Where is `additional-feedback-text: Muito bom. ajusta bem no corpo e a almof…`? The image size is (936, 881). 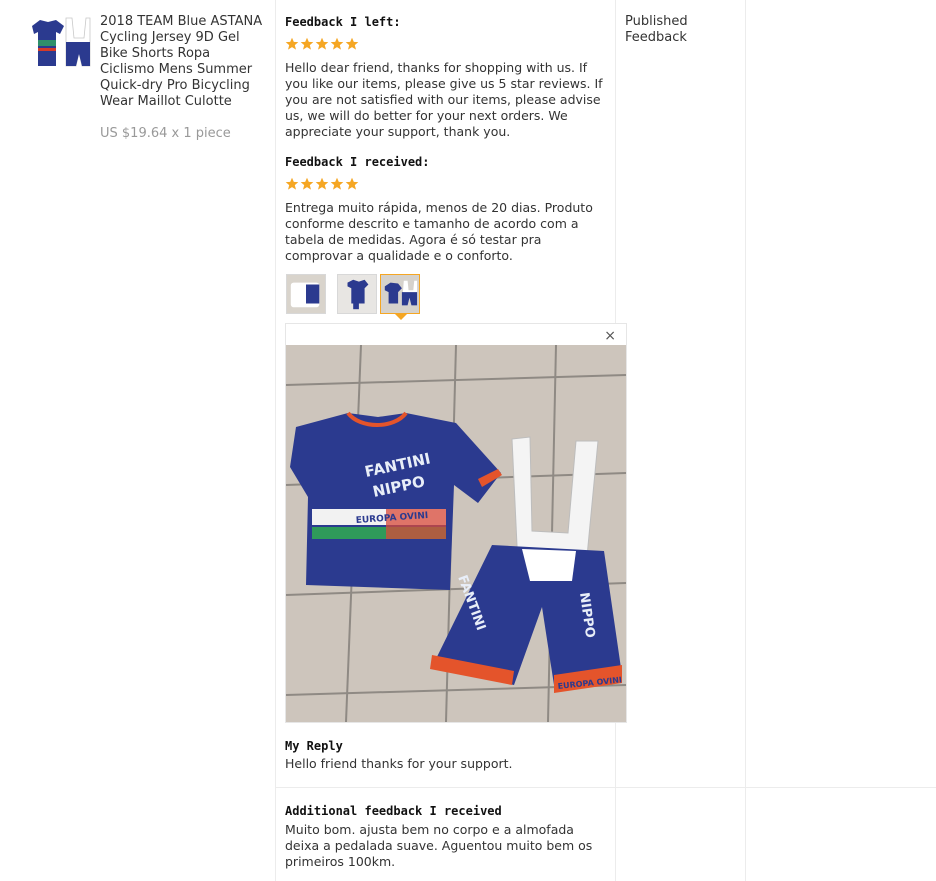
additional-feedback-text: Muito bom. ajusta bem no corpo e a almof… is located at coordinates (439, 845).